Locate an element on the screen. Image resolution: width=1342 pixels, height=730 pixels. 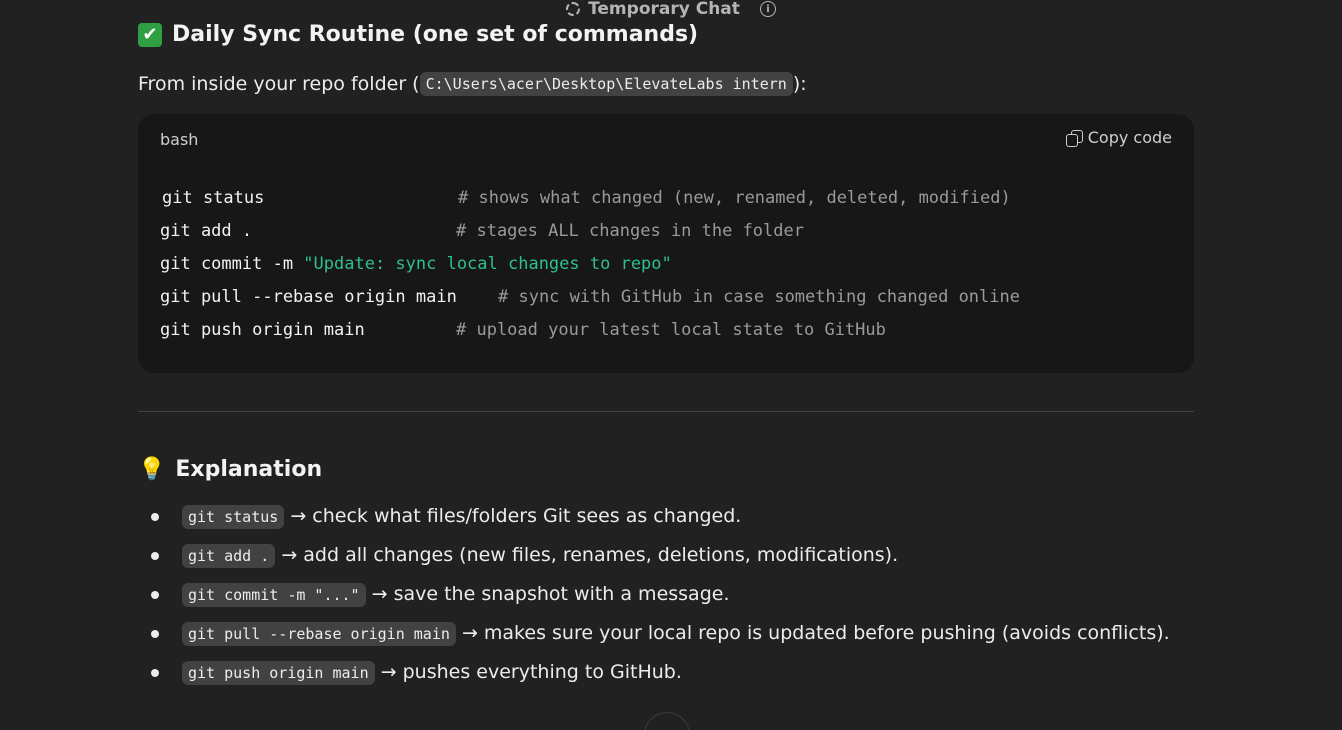
code-command: git status is located at coordinates (213, 198).